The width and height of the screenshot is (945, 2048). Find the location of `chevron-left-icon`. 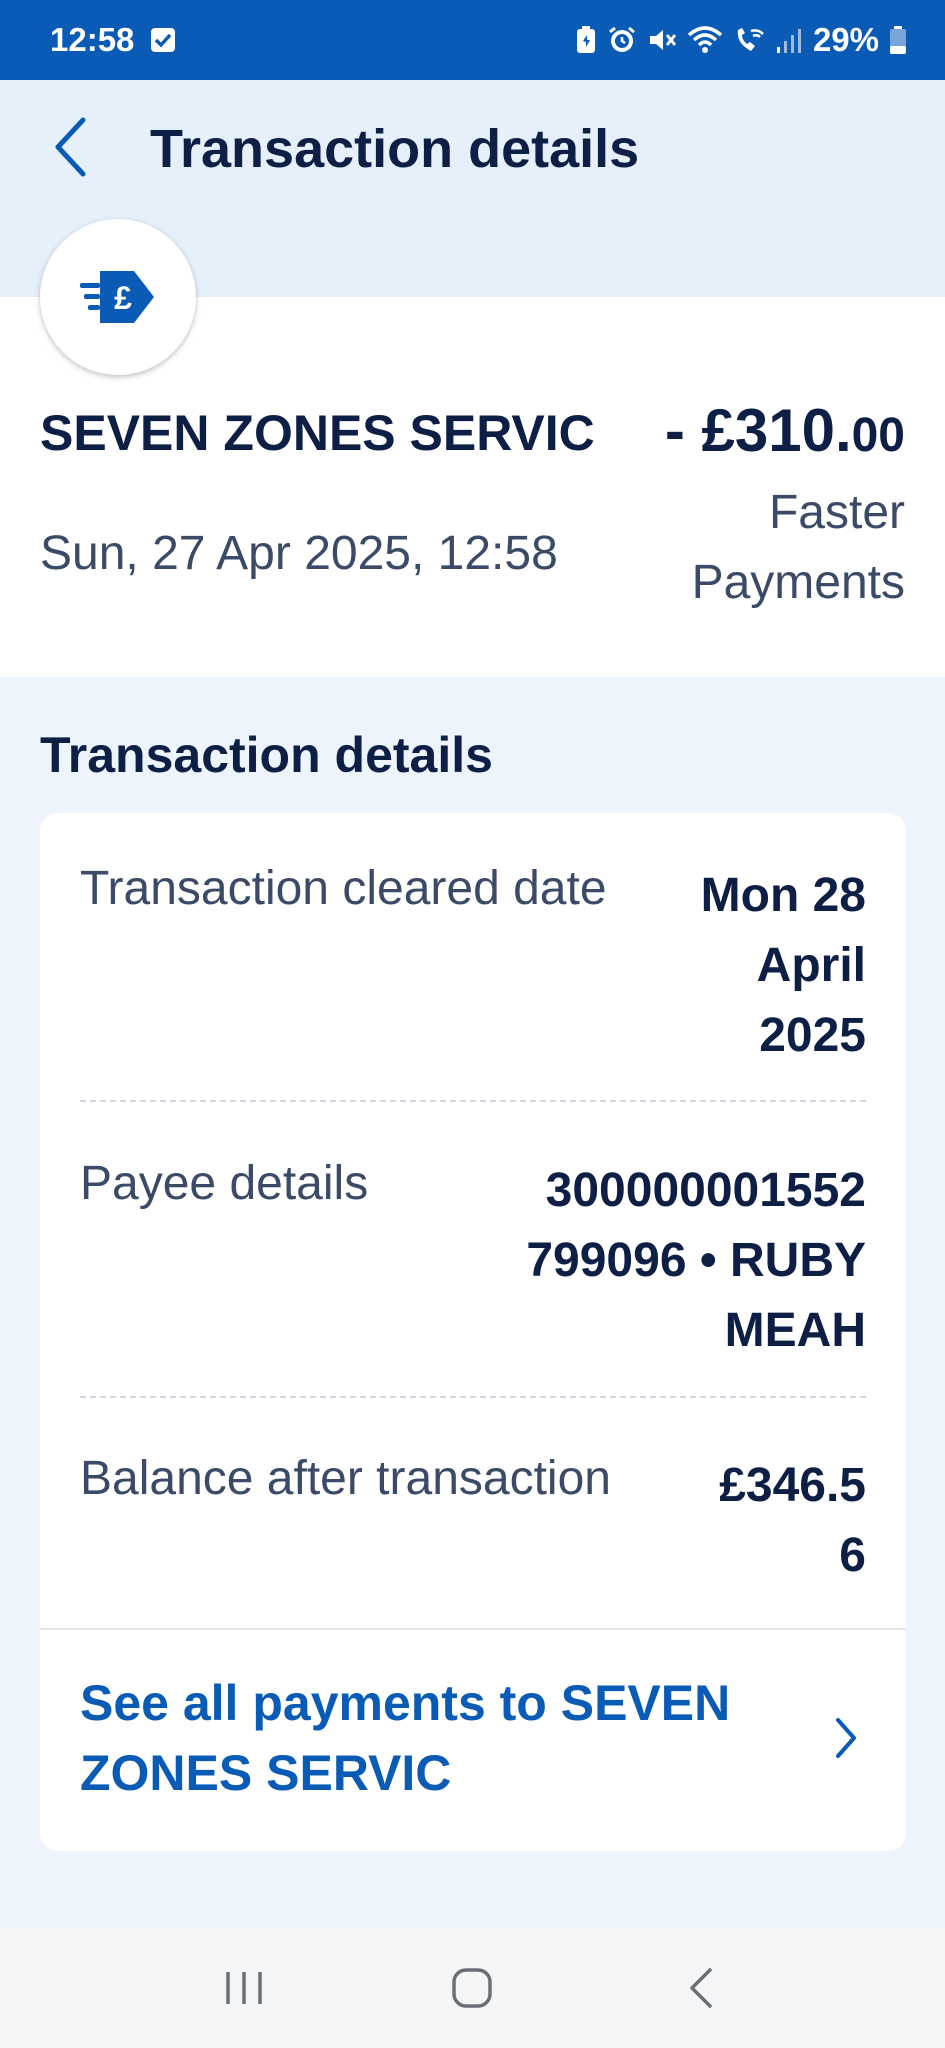

chevron-left-icon is located at coordinates (70, 147).